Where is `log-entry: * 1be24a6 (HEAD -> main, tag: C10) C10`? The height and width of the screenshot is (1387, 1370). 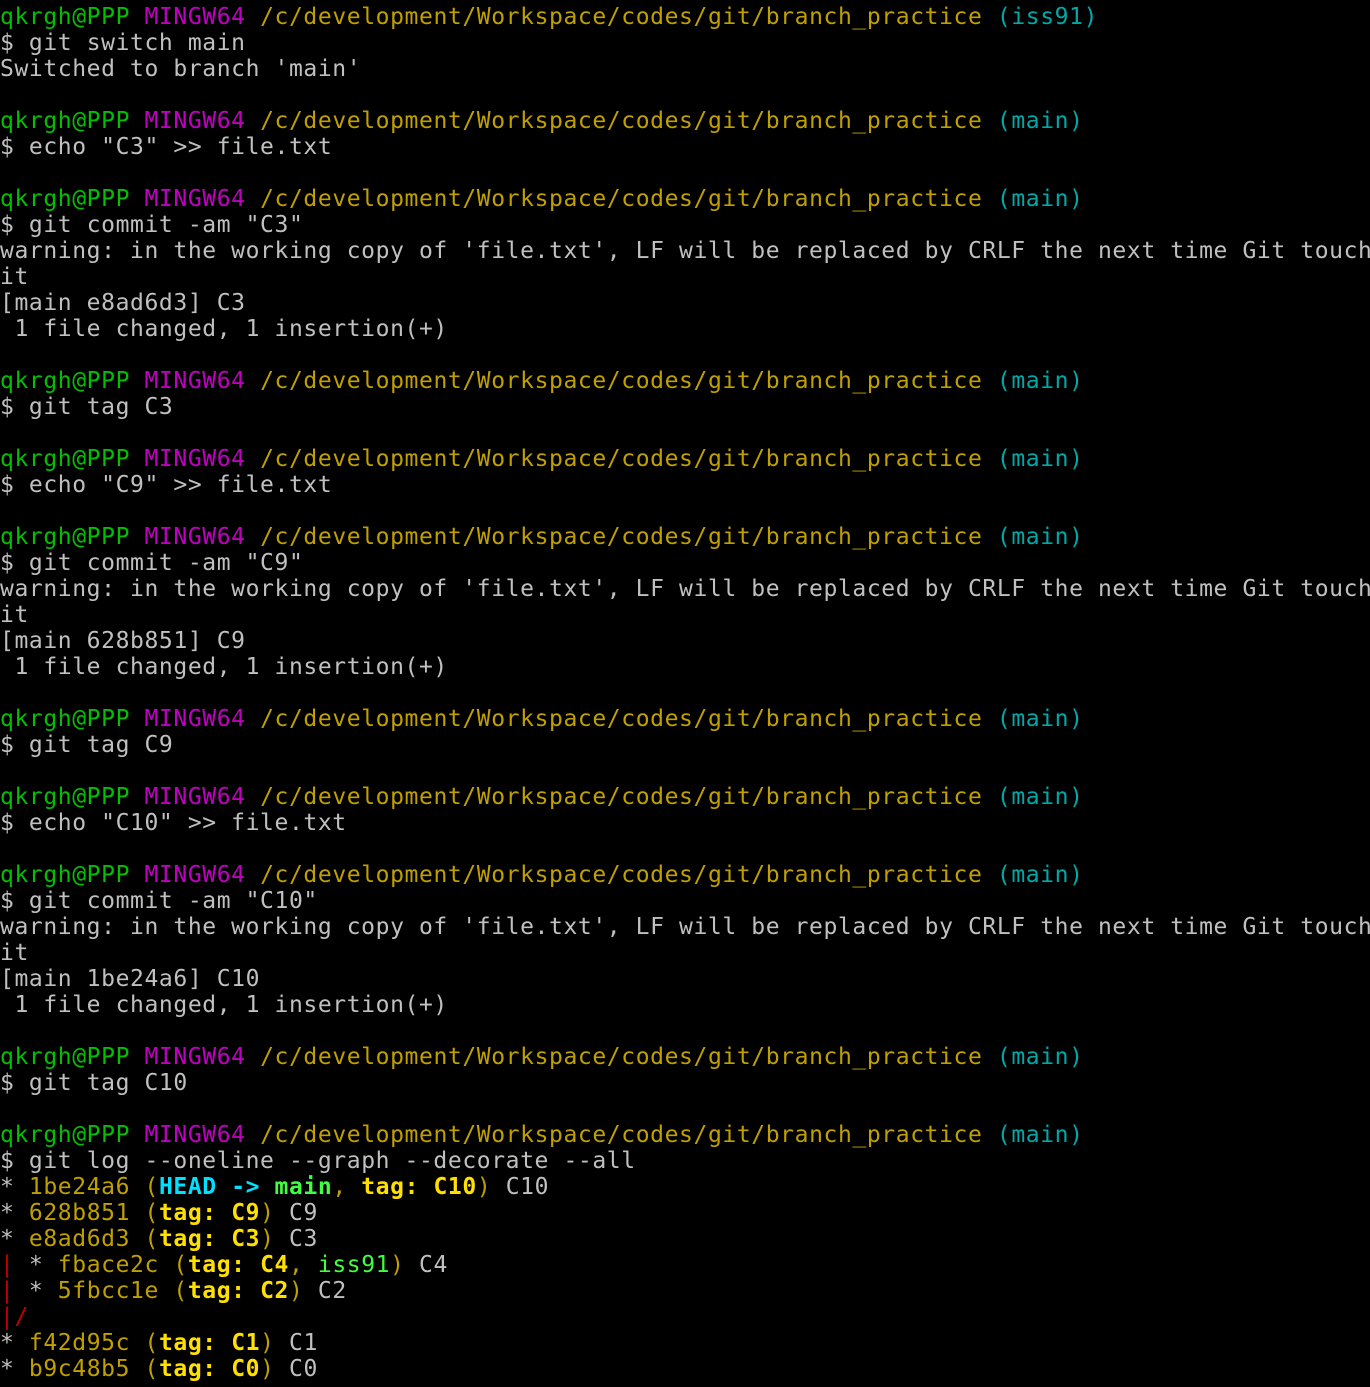 log-entry: * 1be24a6 (HEAD -> main, tag: C10) C10 is located at coordinates (685, 1187).